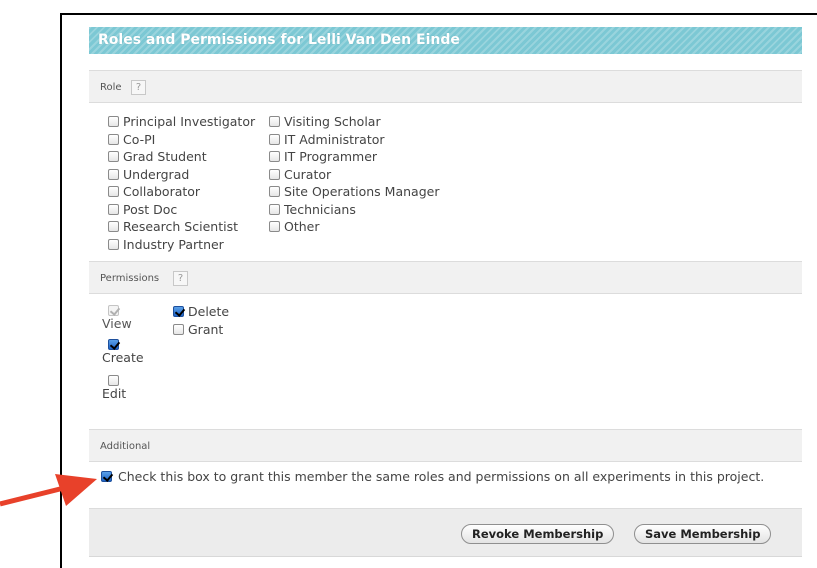 The width and height of the screenshot is (817, 568). What do you see at coordinates (162, 191) in the screenshot?
I see `role-label: Collaborator` at bounding box center [162, 191].